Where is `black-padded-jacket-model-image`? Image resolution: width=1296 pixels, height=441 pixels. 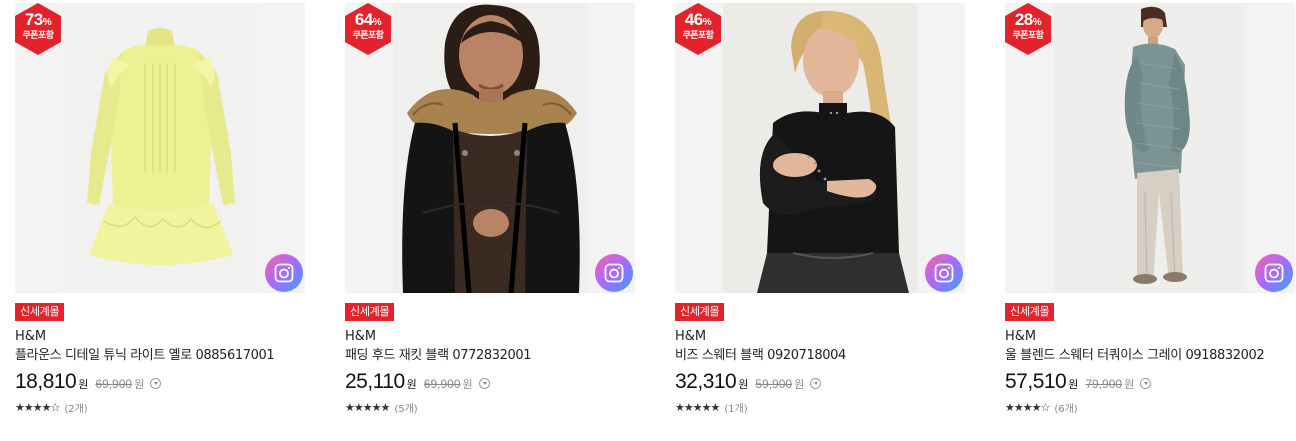
black-padded-jacket-model-image is located at coordinates (490, 148).